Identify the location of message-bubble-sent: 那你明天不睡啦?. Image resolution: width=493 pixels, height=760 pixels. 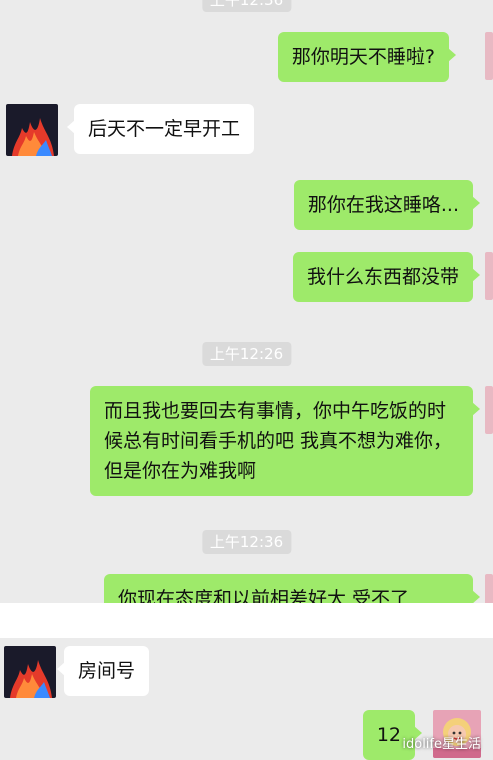
(367, 57).